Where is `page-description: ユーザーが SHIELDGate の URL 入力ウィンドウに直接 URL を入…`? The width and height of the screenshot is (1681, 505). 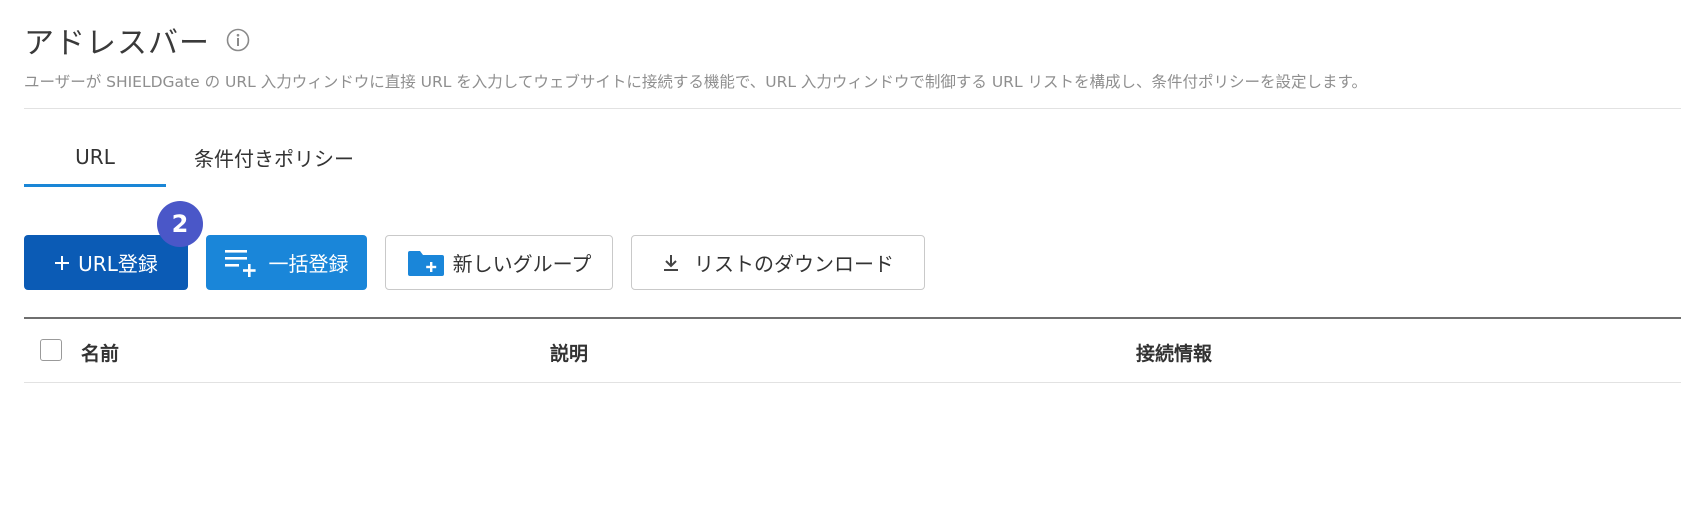 page-description: ユーザーが SHIELDGate の URL 入力ウィンドウに直接 URL を入… is located at coordinates (695, 82).